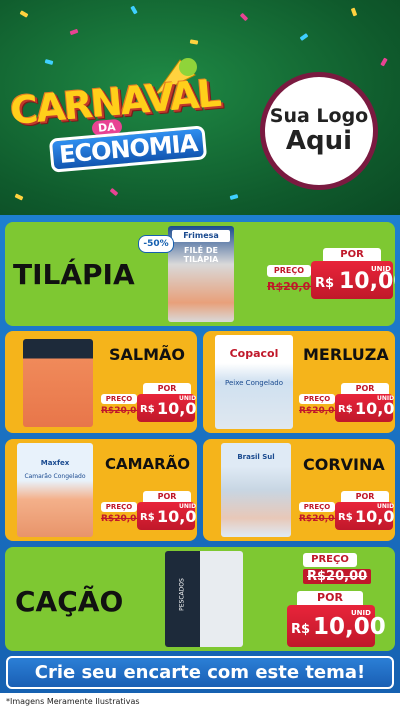 The image size is (400, 711). Describe the element at coordinates (69, 601) in the screenshot. I see `product-name: CAÇÃO` at that location.